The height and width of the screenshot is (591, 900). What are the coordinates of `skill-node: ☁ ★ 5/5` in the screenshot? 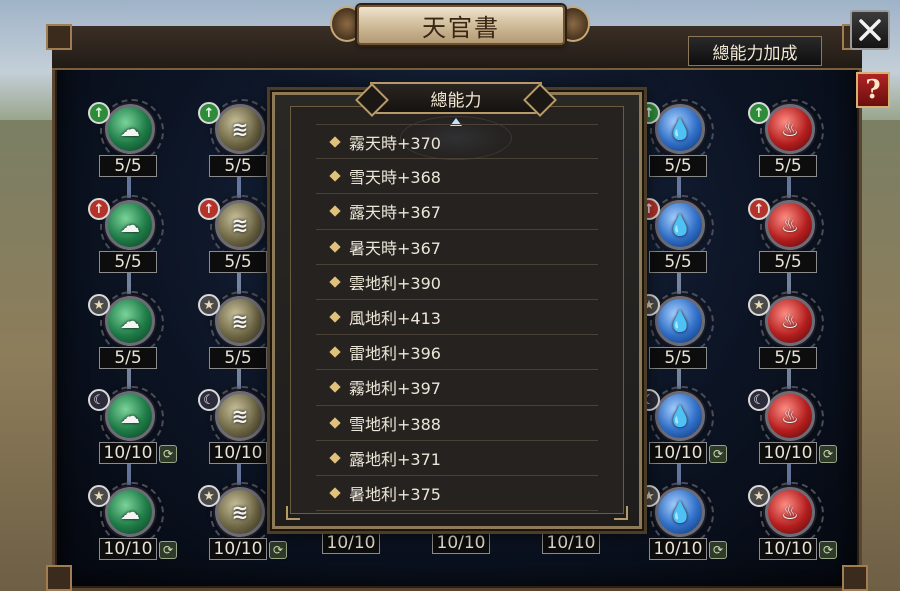 It's located at (130, 337).